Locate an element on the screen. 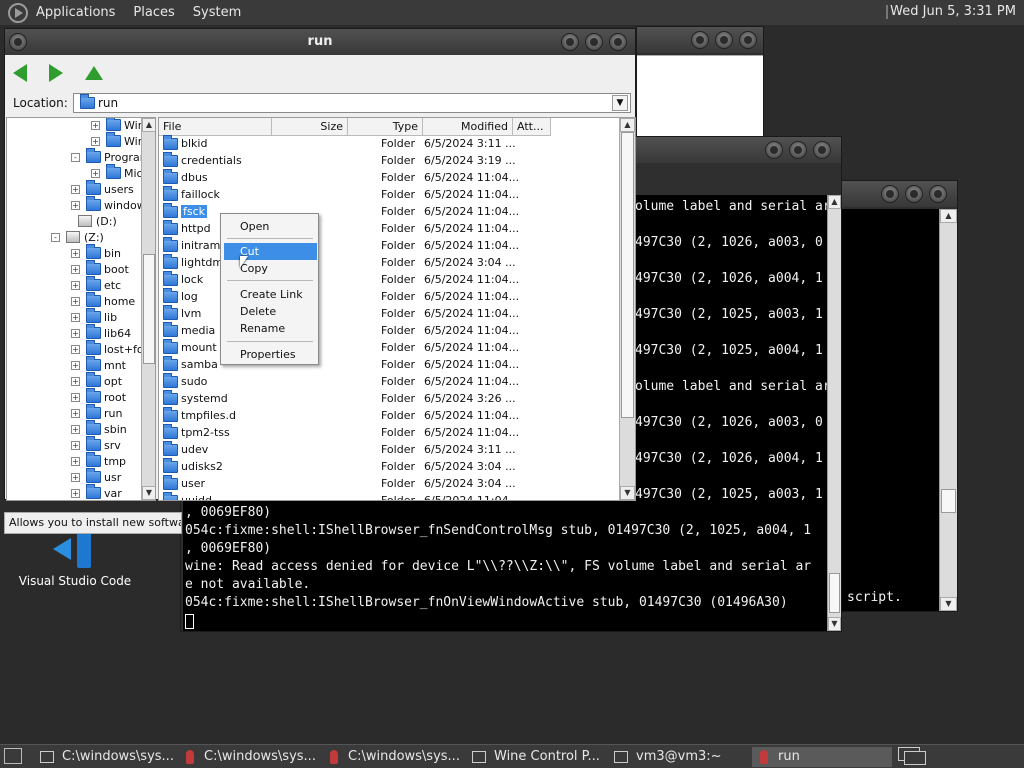 The image size is (1024, 768). tree-scrollbar: ▲ ▼ is located at coordinates (148, 309).